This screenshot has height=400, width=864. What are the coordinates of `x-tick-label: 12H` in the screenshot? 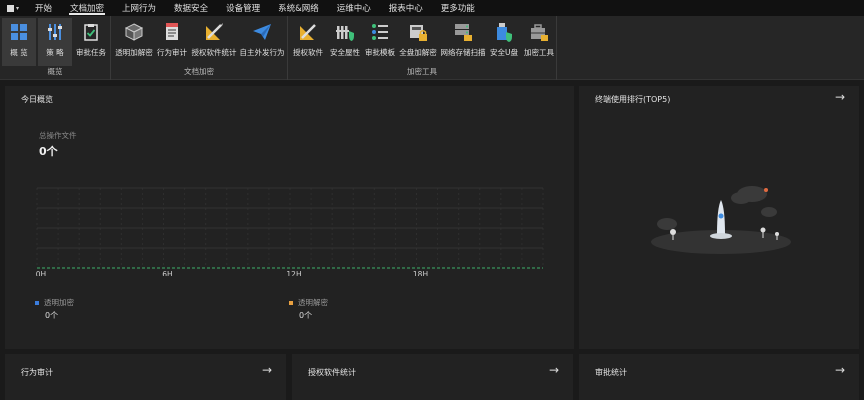 It's located at (293, 273).